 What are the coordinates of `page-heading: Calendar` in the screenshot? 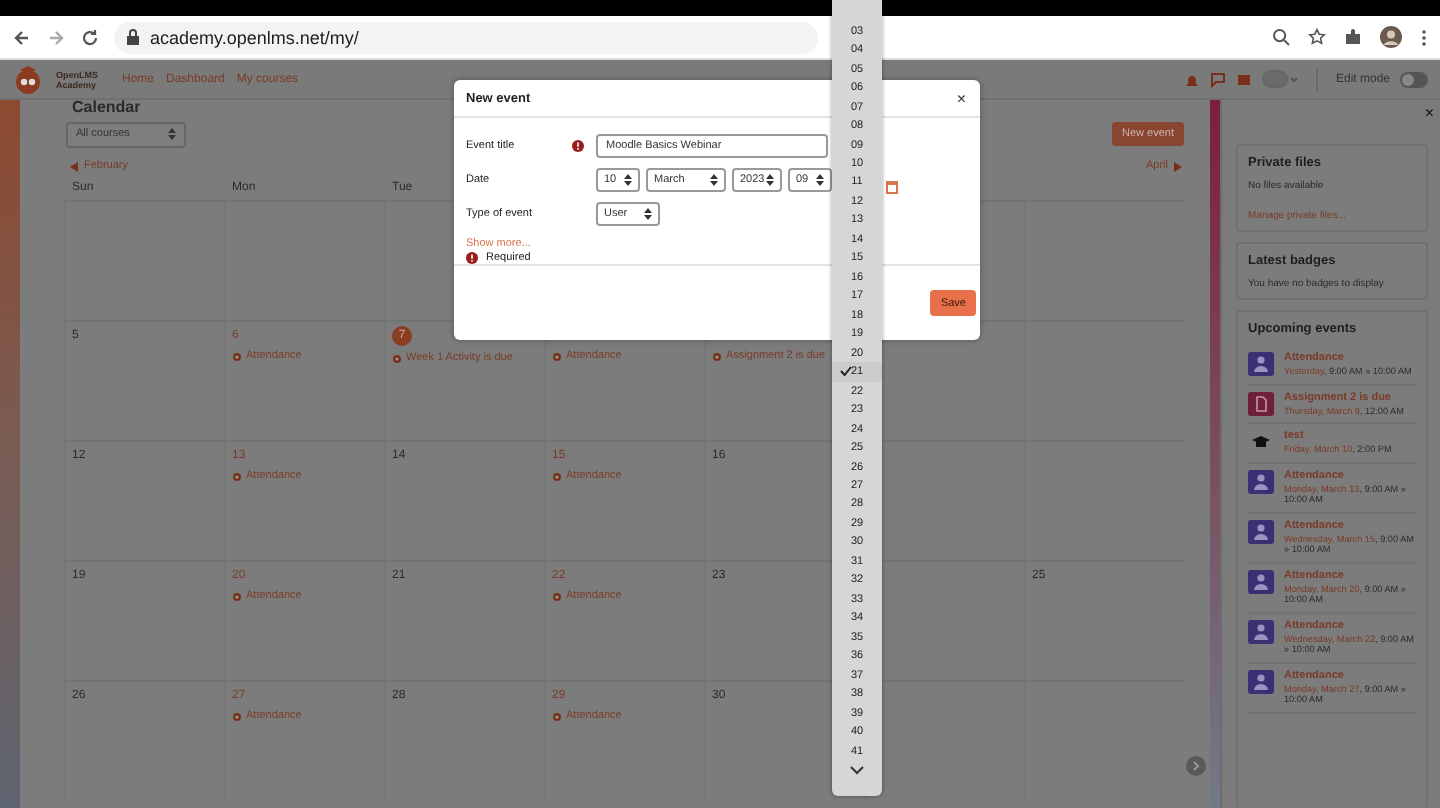 It's located at (106, 108).